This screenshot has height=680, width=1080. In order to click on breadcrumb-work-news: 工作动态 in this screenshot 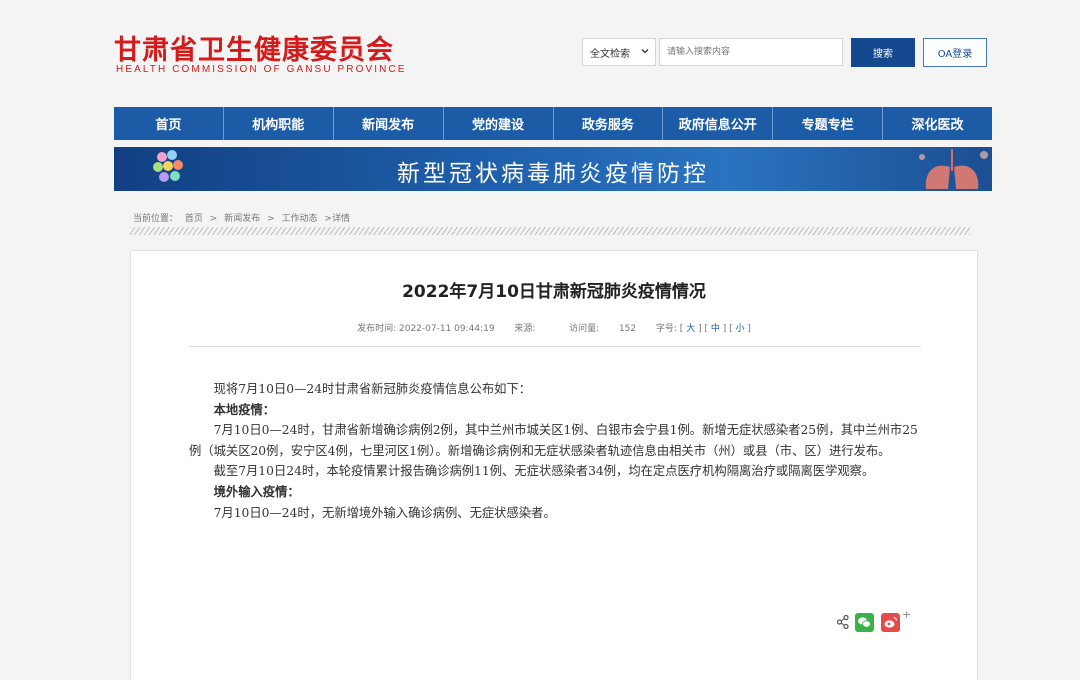, I will do `click(300, 219)`.